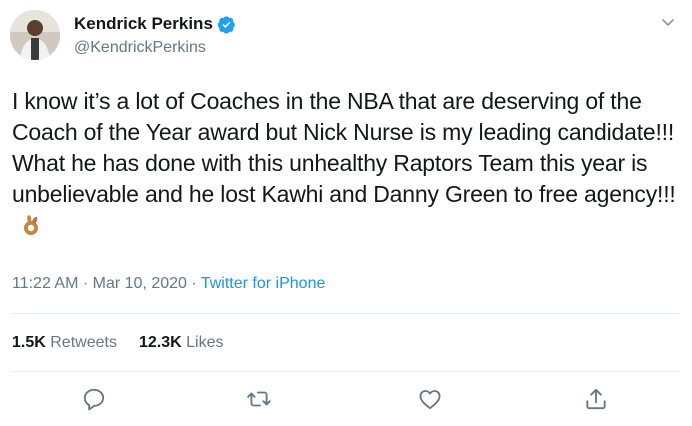 This screenshot has height=426, width=692. Describe the element at coordinates (596, 399) in the screenshot. I see `share-icon` at that location.